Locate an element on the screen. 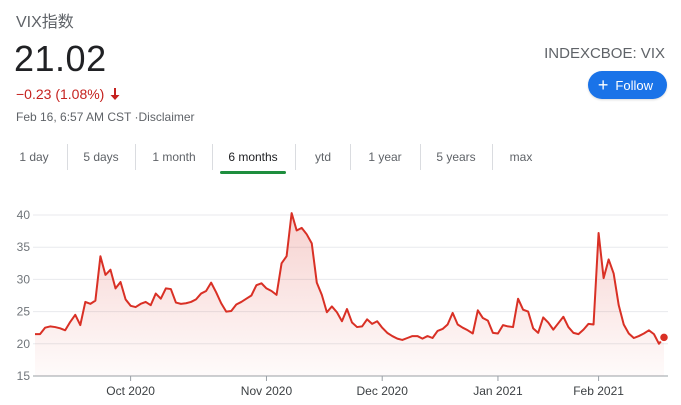 Image resolution: width=681 pixels, height=405 pixels. tab-1-month: 1 month is located at coordinates (174, 153).